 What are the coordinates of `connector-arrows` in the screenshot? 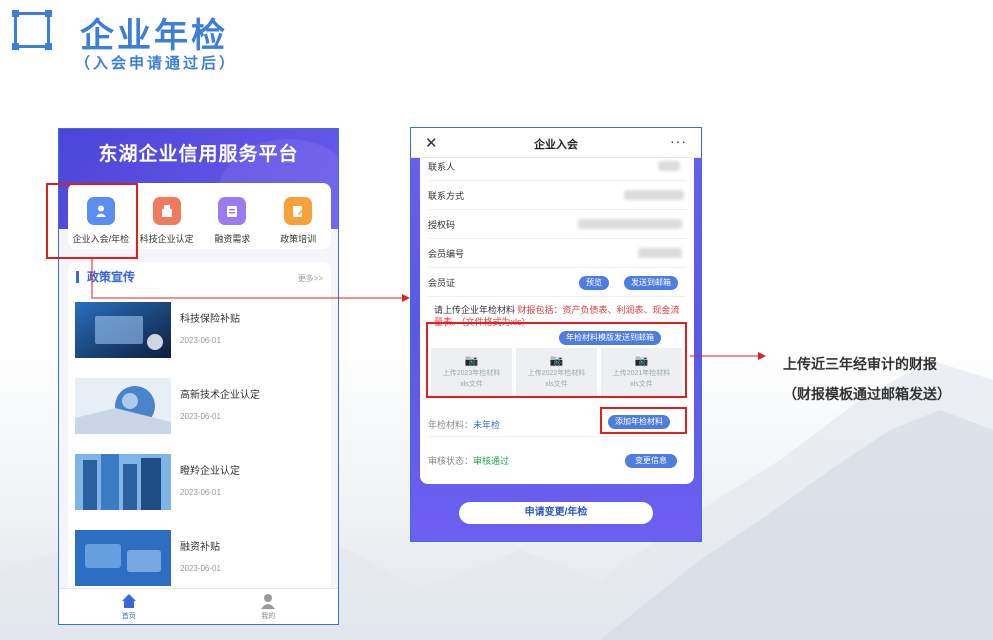 It's located at (428, 309).